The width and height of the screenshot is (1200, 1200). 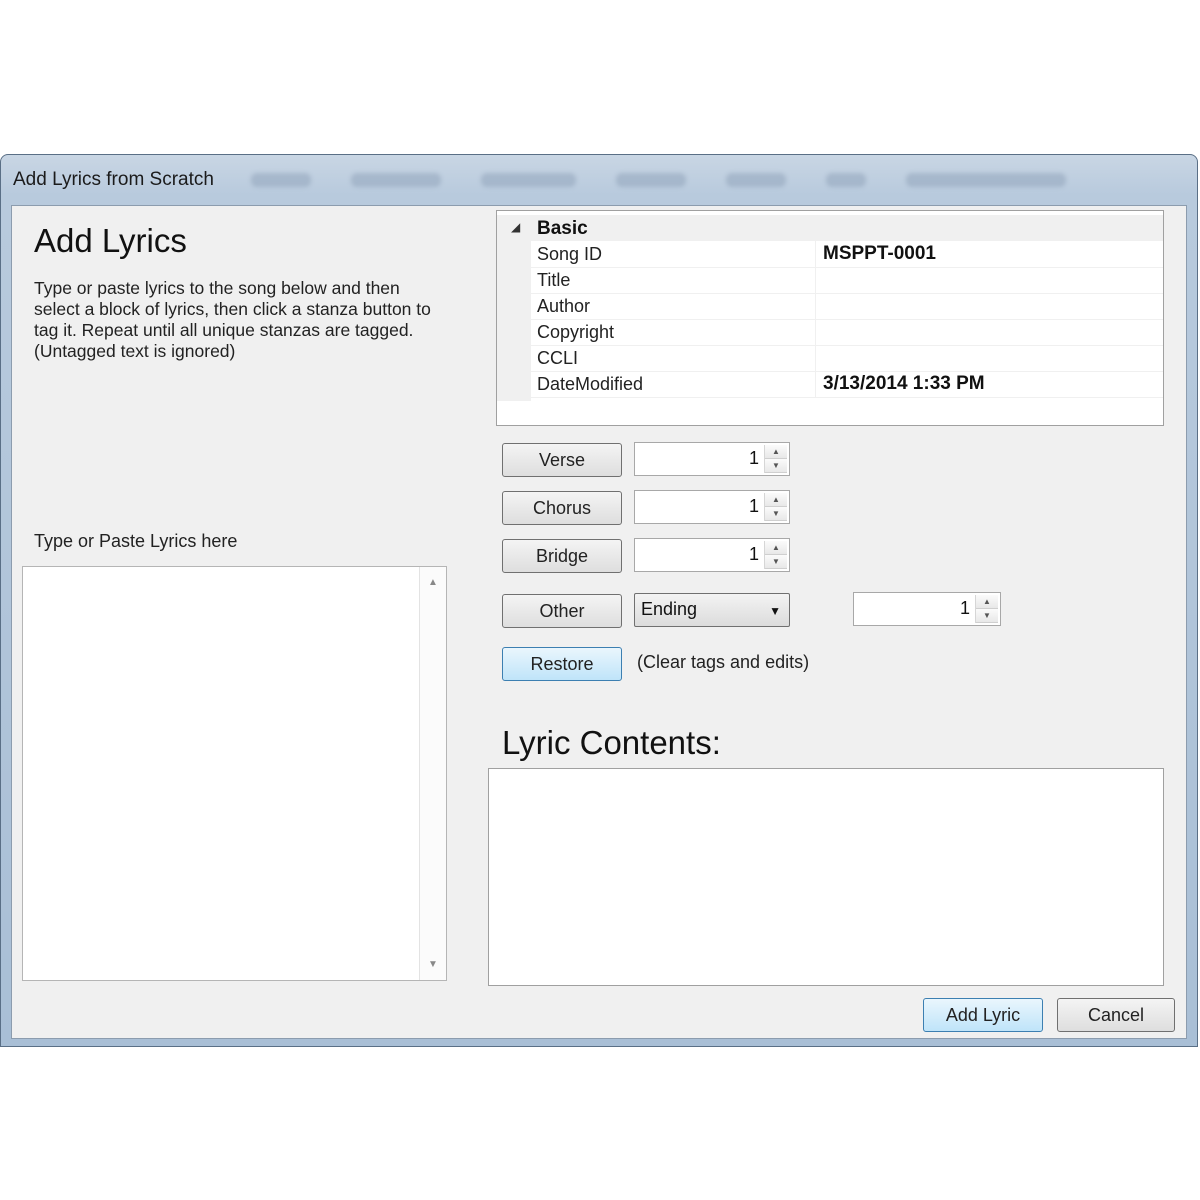 I want to click on verse-button: Verse, so click(x=562, y=460).